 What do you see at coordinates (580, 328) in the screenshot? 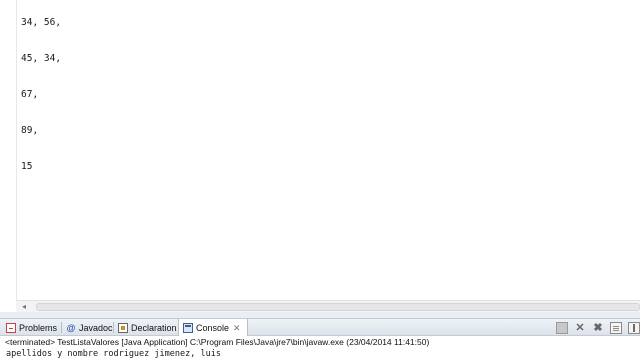
I see `remove-launch-icon: ✕` at bounding box center [580, 328].